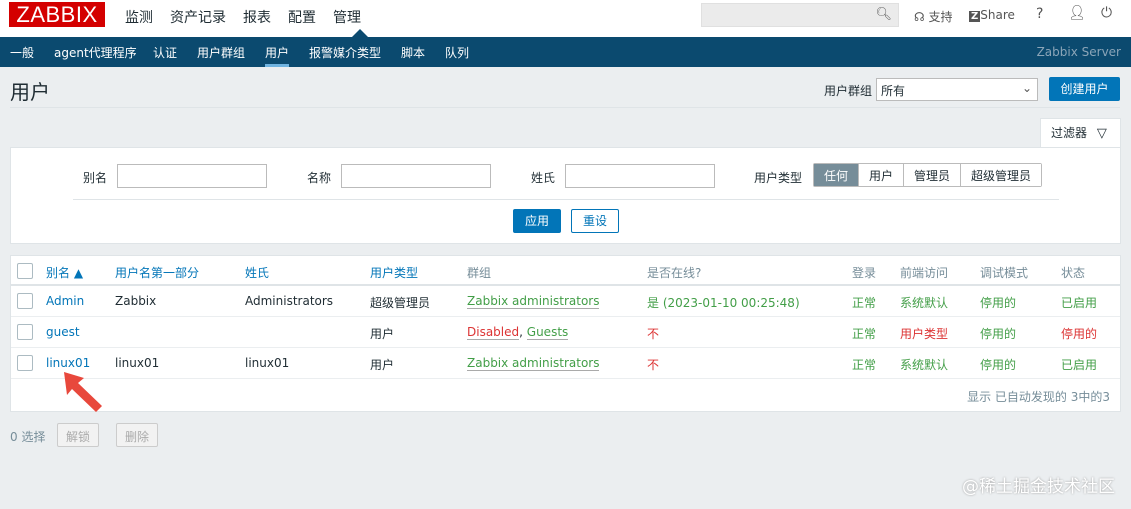 The width and height of the screenshot is (1131, 509). Describe the element at coordinates (1039, 14) in the screenshot. I see `help-icon: ?` at that location.